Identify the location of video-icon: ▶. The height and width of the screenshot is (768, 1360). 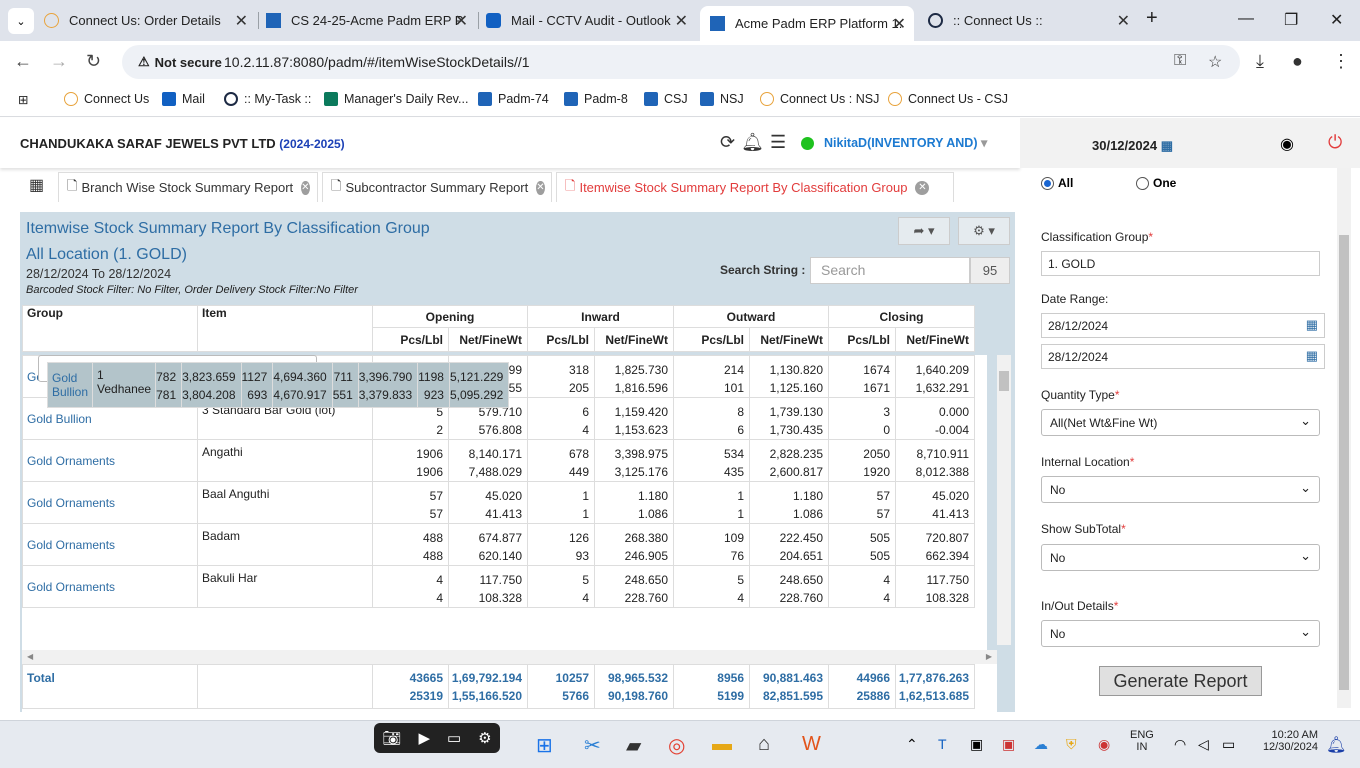
(424, 738).